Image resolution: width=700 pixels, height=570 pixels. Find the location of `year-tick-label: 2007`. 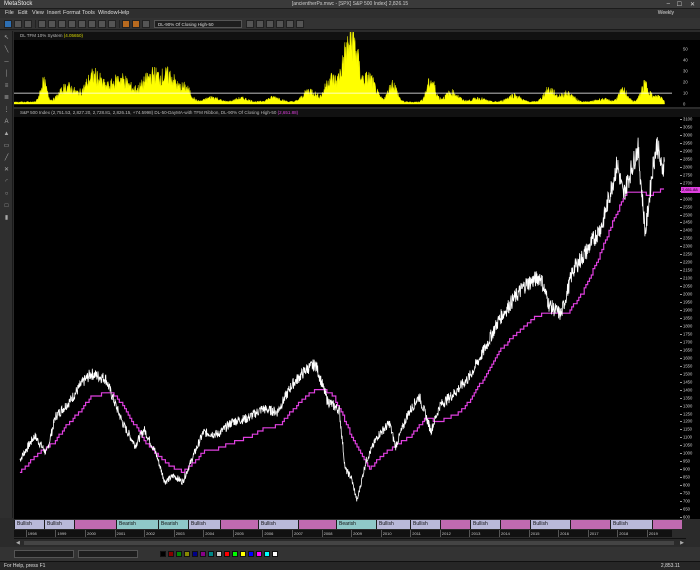

year-tick-label: 2007 is located at coordinates (297, 533).